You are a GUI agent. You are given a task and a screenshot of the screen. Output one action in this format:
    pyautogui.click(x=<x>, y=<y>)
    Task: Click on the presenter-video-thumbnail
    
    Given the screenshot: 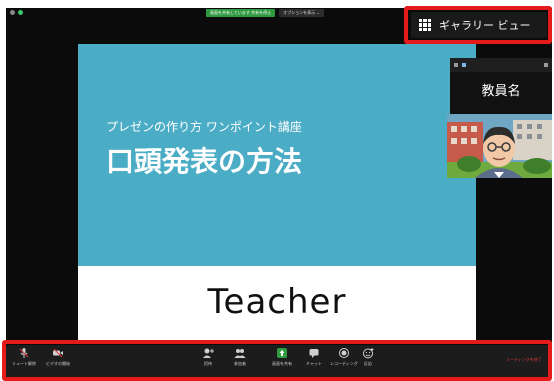 What is the action you would take?
    pyautogui.click(x=499, y=146)
    